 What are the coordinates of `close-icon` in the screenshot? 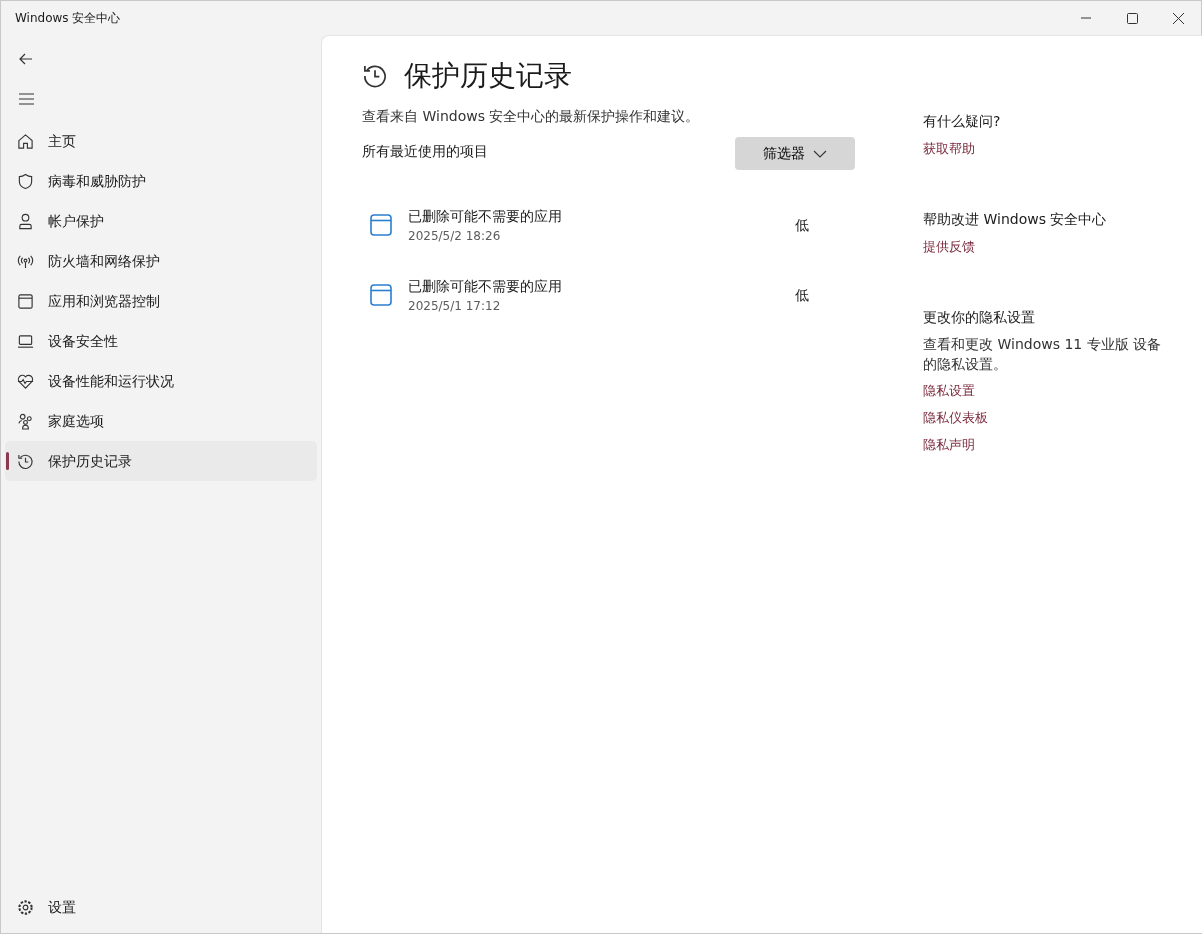 It's located at (1178, 18).